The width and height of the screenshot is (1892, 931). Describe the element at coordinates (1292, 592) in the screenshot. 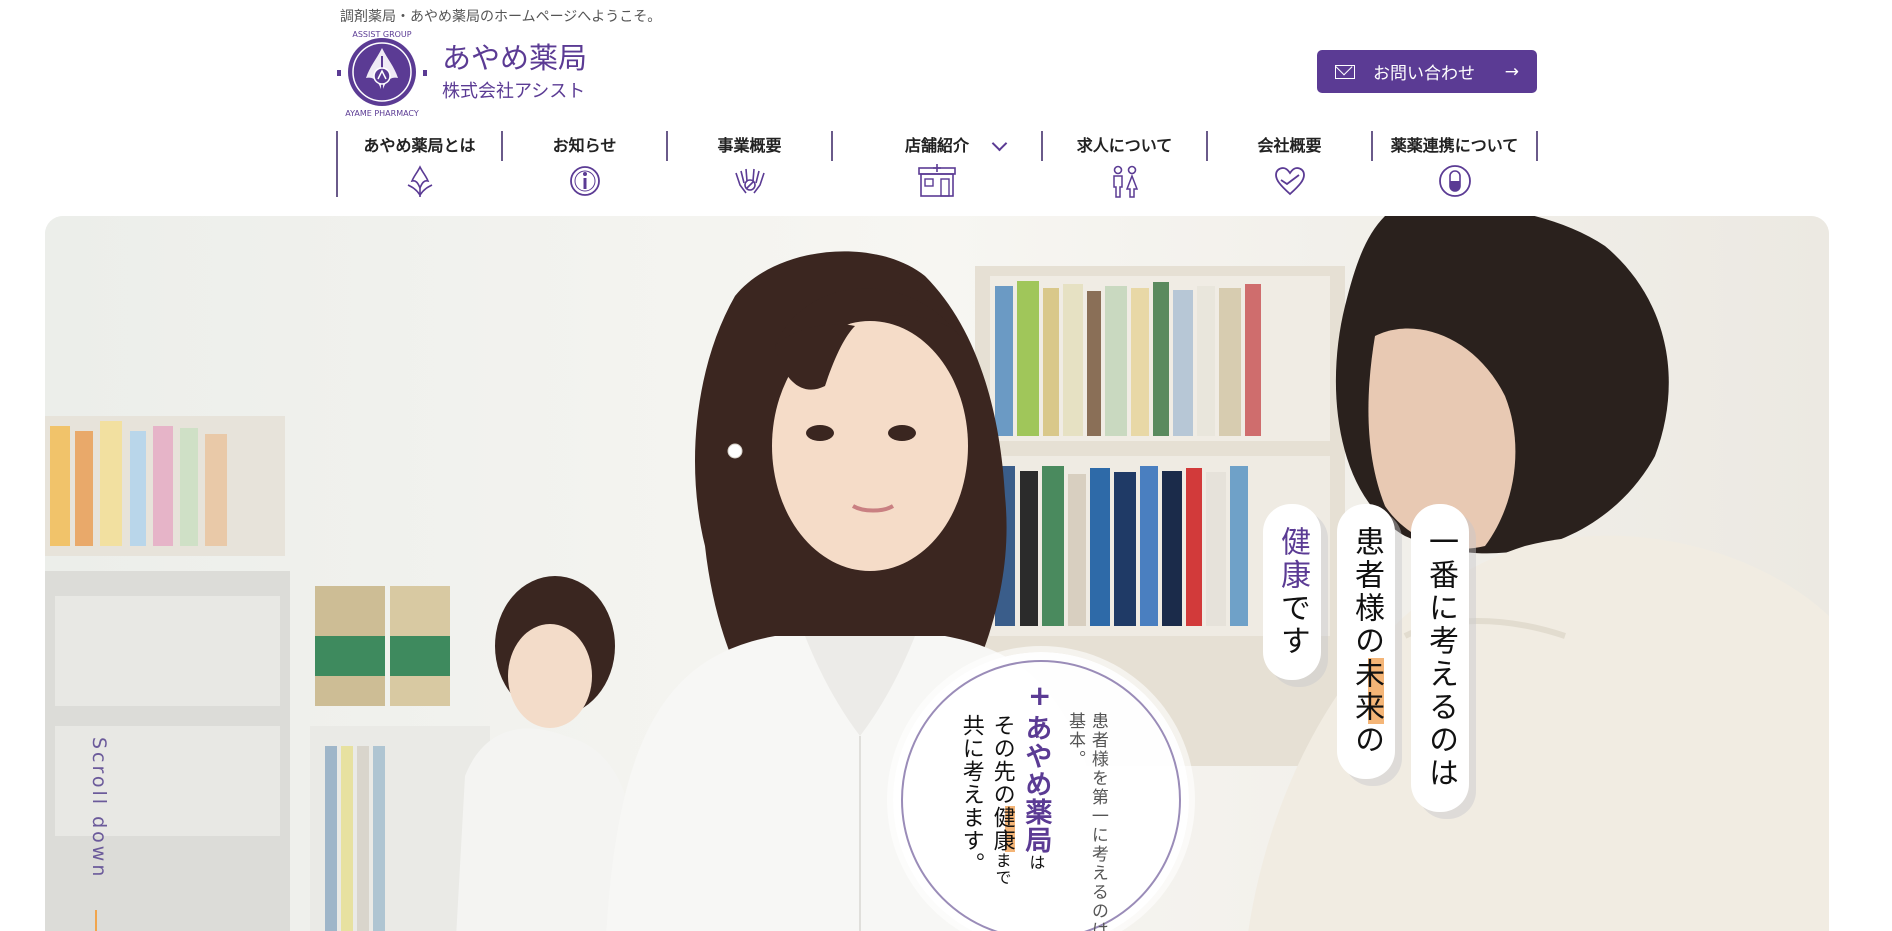

I see `catch-pill-3: 健康です` at that location.